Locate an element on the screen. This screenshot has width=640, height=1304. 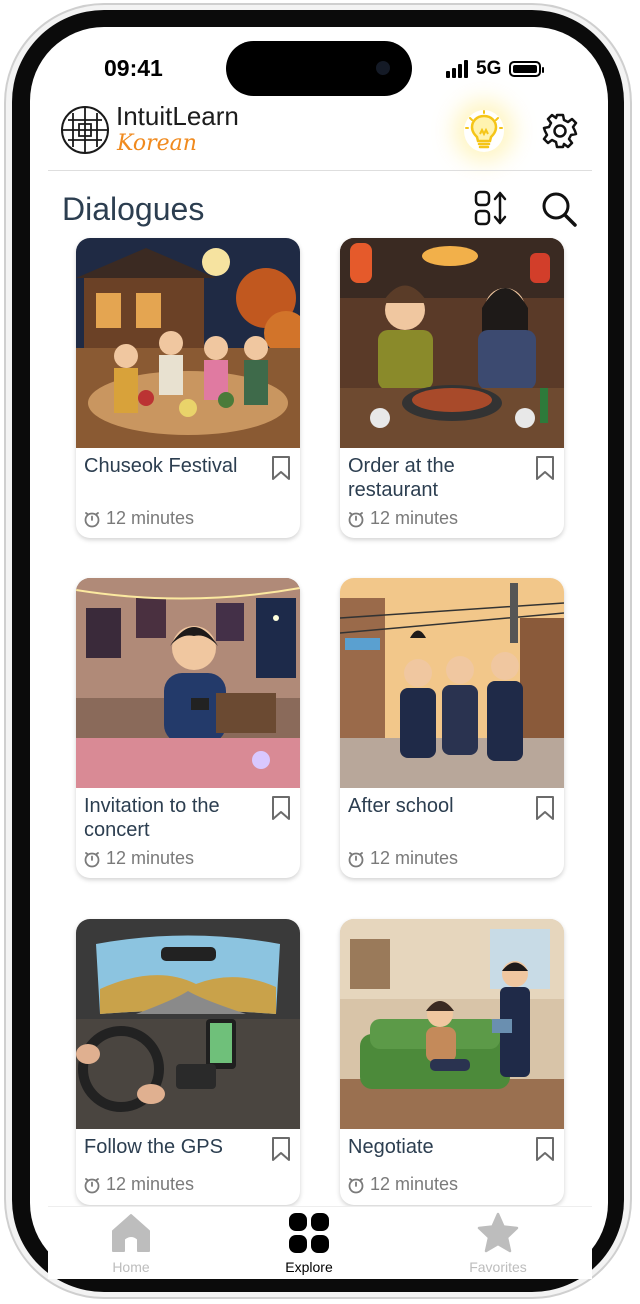
lightbulb-button is located at coordinates (484, 131).